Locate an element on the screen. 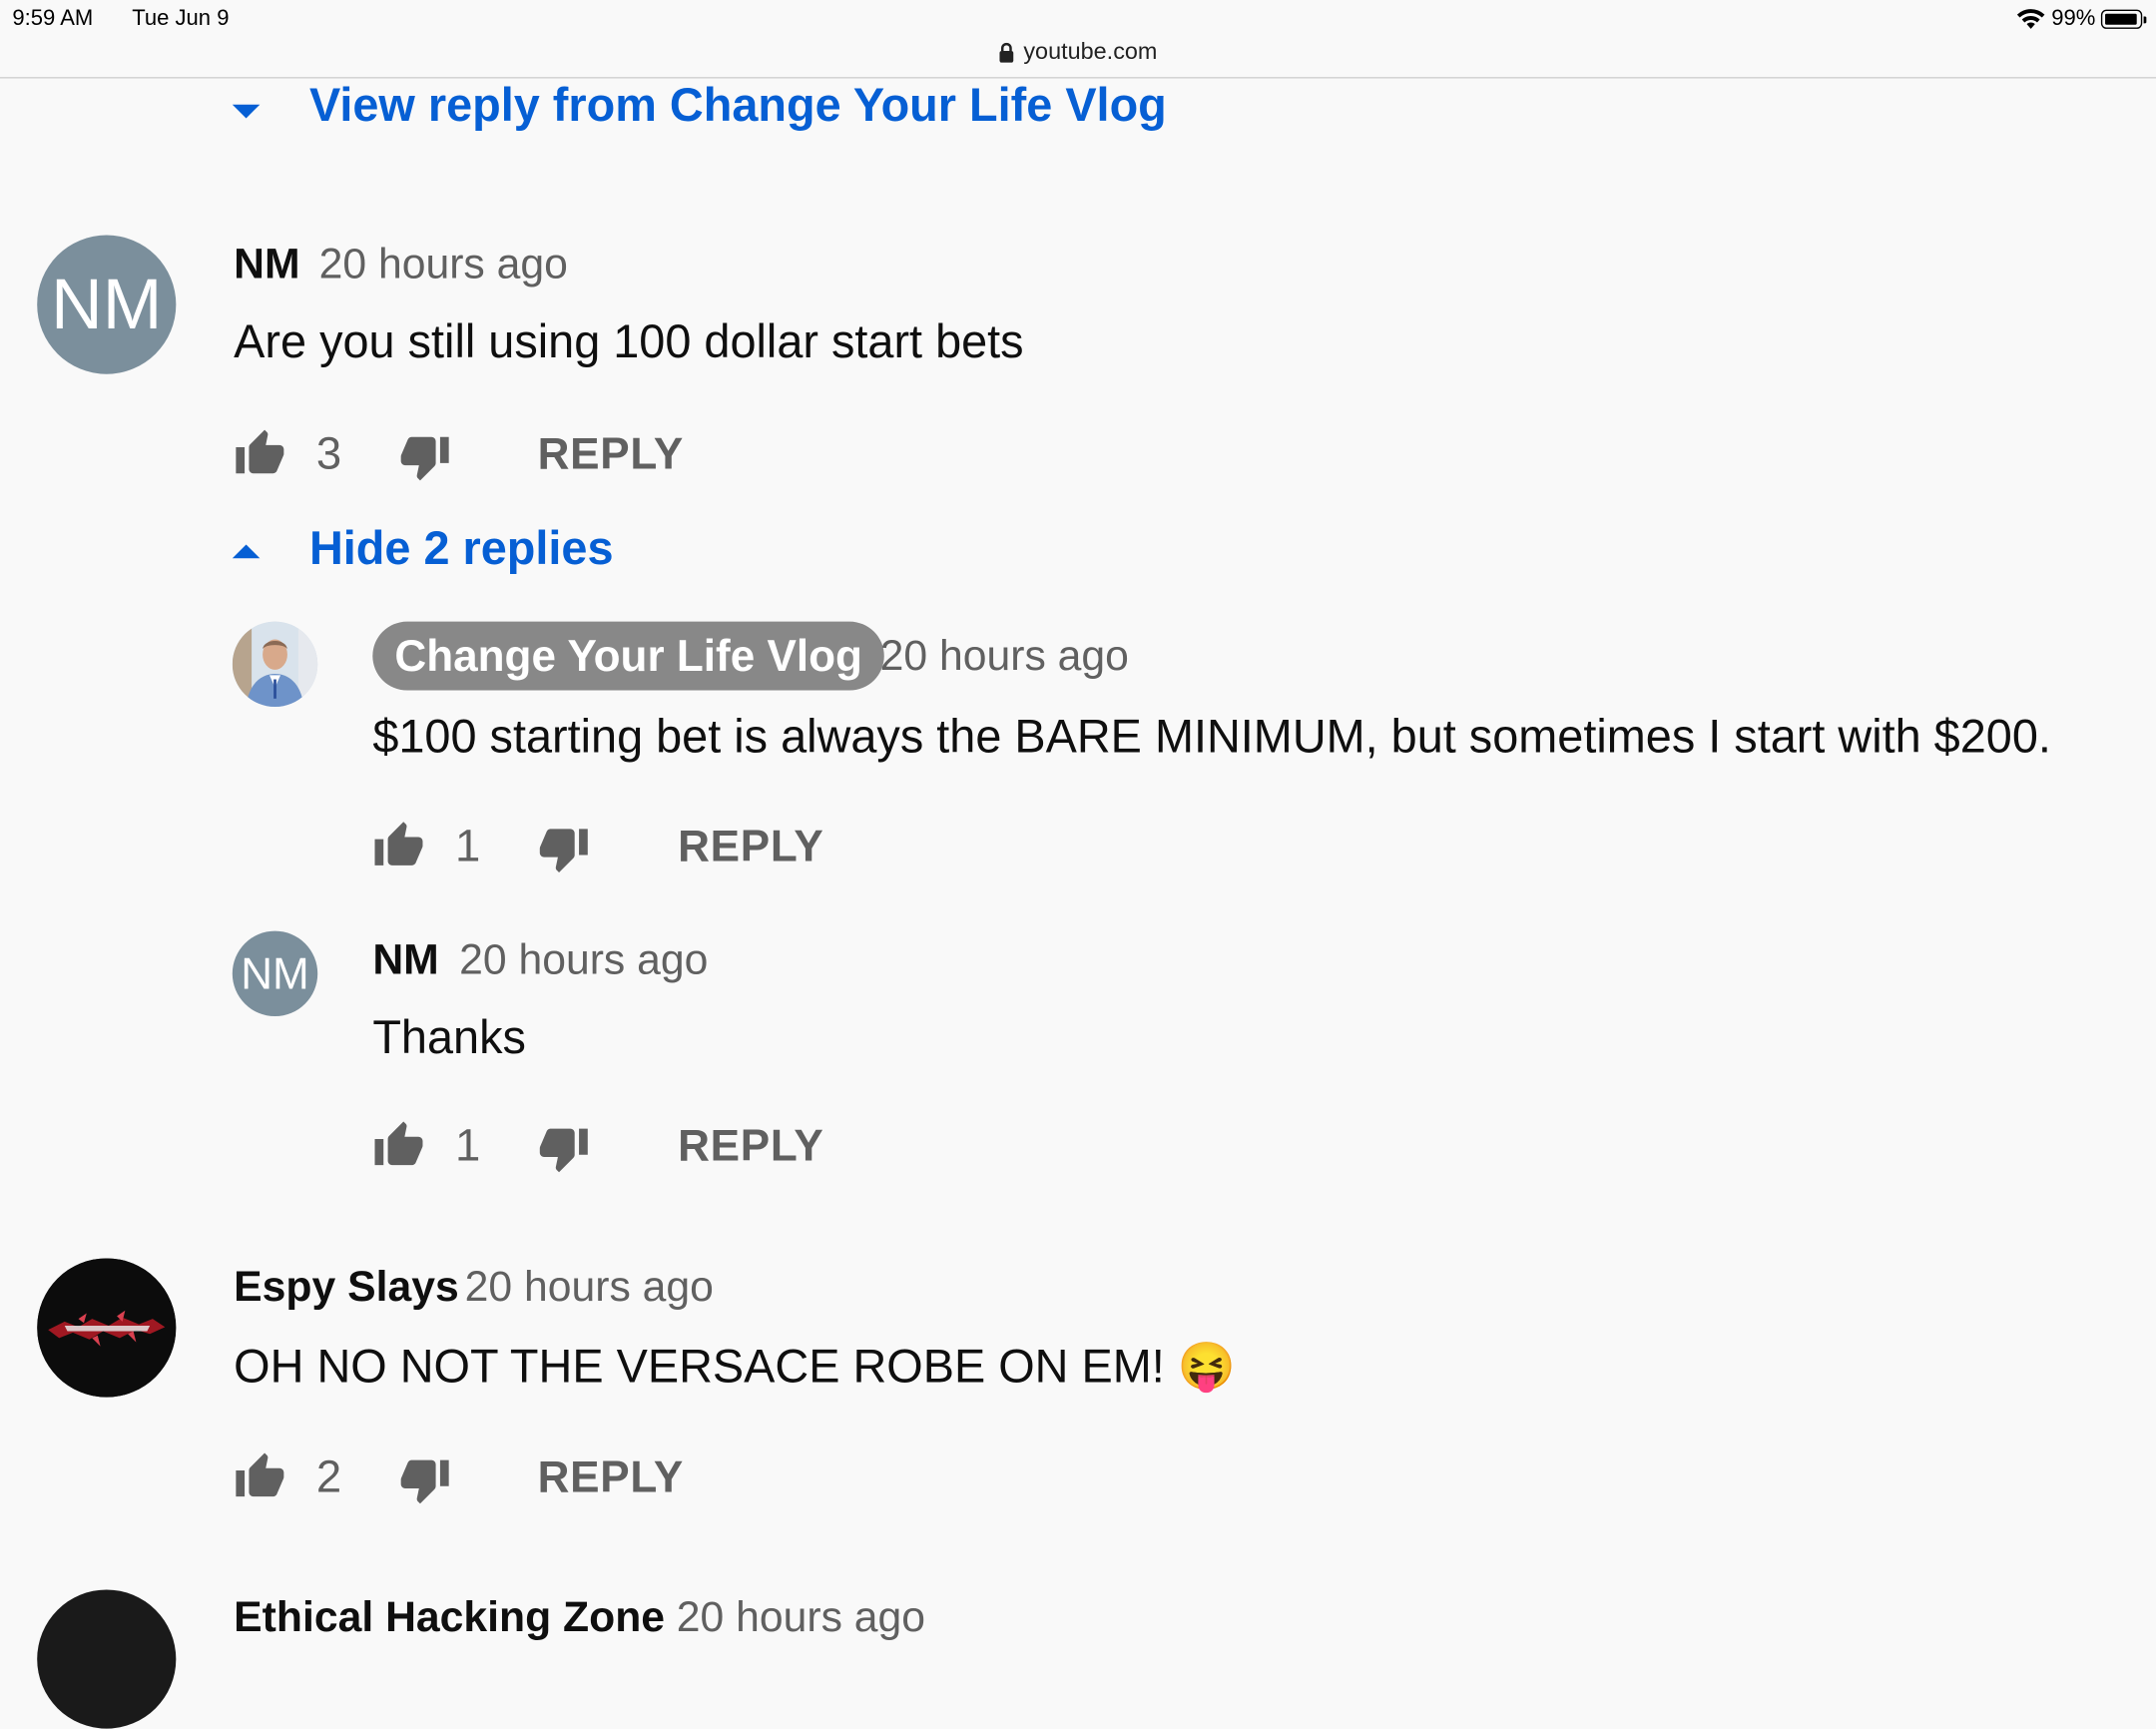 The width and height of the screenshot is (2156, 1729). comment-text: Thanks is located at coordinates (449, 1038).